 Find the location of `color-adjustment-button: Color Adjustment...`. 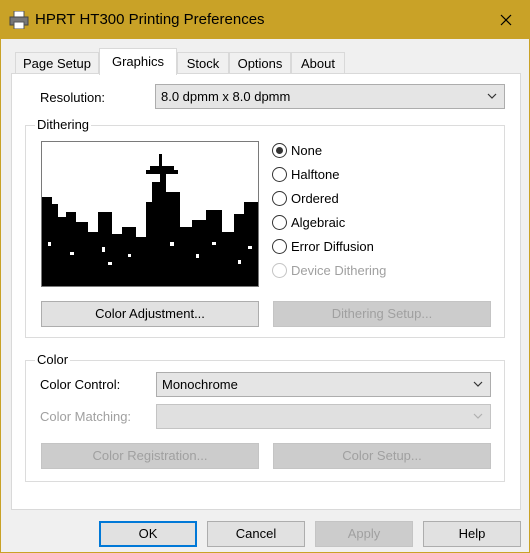

color-adjustment-button: Color Adjustment... is located at coordinates (150, 314).